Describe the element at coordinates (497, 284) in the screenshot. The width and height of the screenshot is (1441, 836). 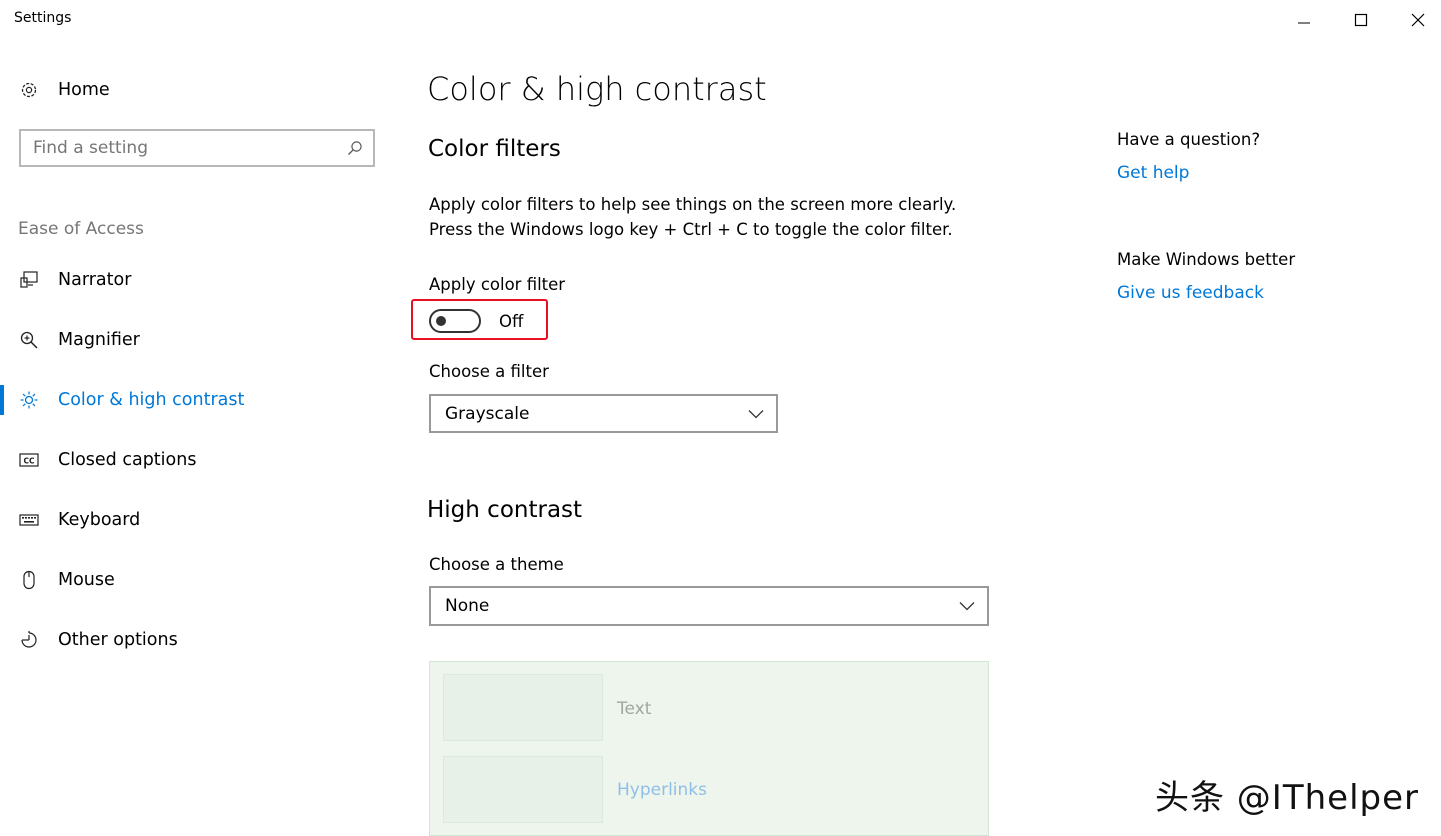
I see `apply-filter-label: Apply color filter` at that location.